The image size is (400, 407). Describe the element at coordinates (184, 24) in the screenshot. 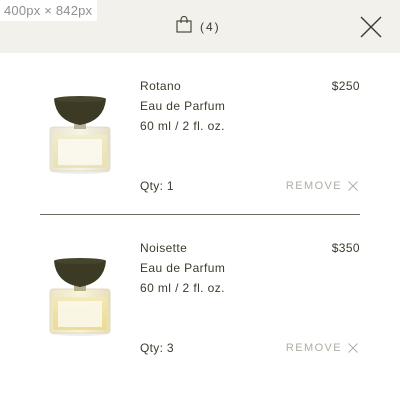

I see `shopping-bag-icon` at that location.